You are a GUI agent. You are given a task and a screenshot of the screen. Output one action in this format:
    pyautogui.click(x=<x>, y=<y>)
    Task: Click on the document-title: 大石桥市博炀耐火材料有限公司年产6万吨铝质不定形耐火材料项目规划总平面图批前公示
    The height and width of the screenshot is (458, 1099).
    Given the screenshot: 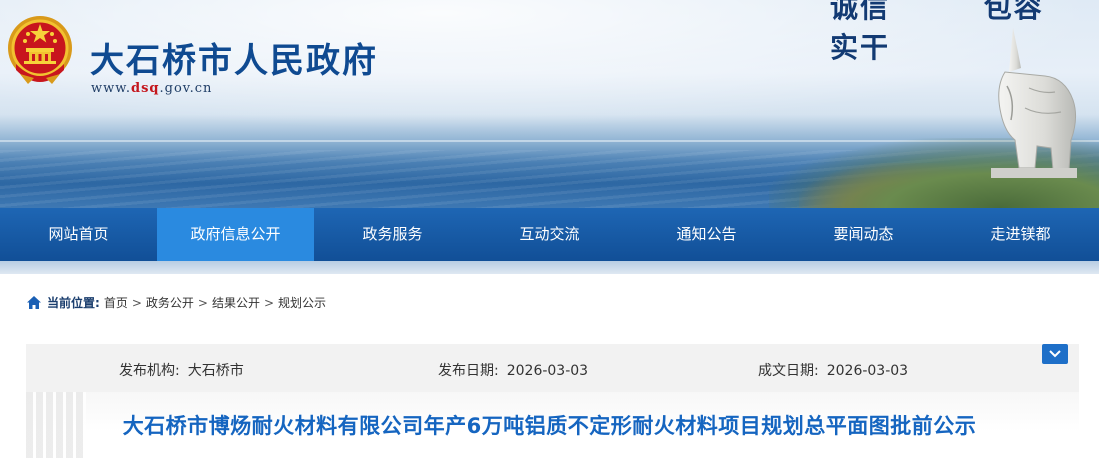 What is the action you would take?
    pyautogui.click(x=549, y=426)
    